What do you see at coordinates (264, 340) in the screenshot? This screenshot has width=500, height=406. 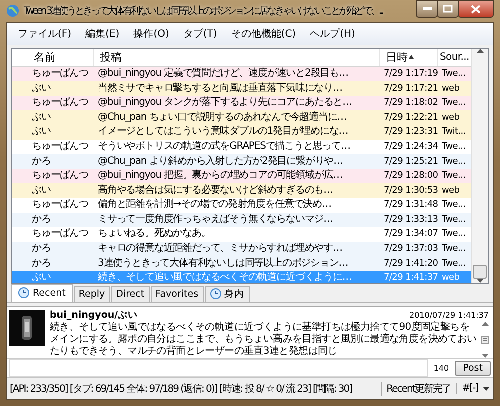 I see `tweet-text: 続き、そして追い風ではなるべくその軌道に近づくように基準打ちは極力捨てて90度固定撃ちをメインにする。露ポの自分はここまで、もうちょい高みを目指すと風別に最適な角度を決めておいたりもできそう、マルチの背面とレーザーの垂直3連と発想は同じ` at bounding box center [264, 340].